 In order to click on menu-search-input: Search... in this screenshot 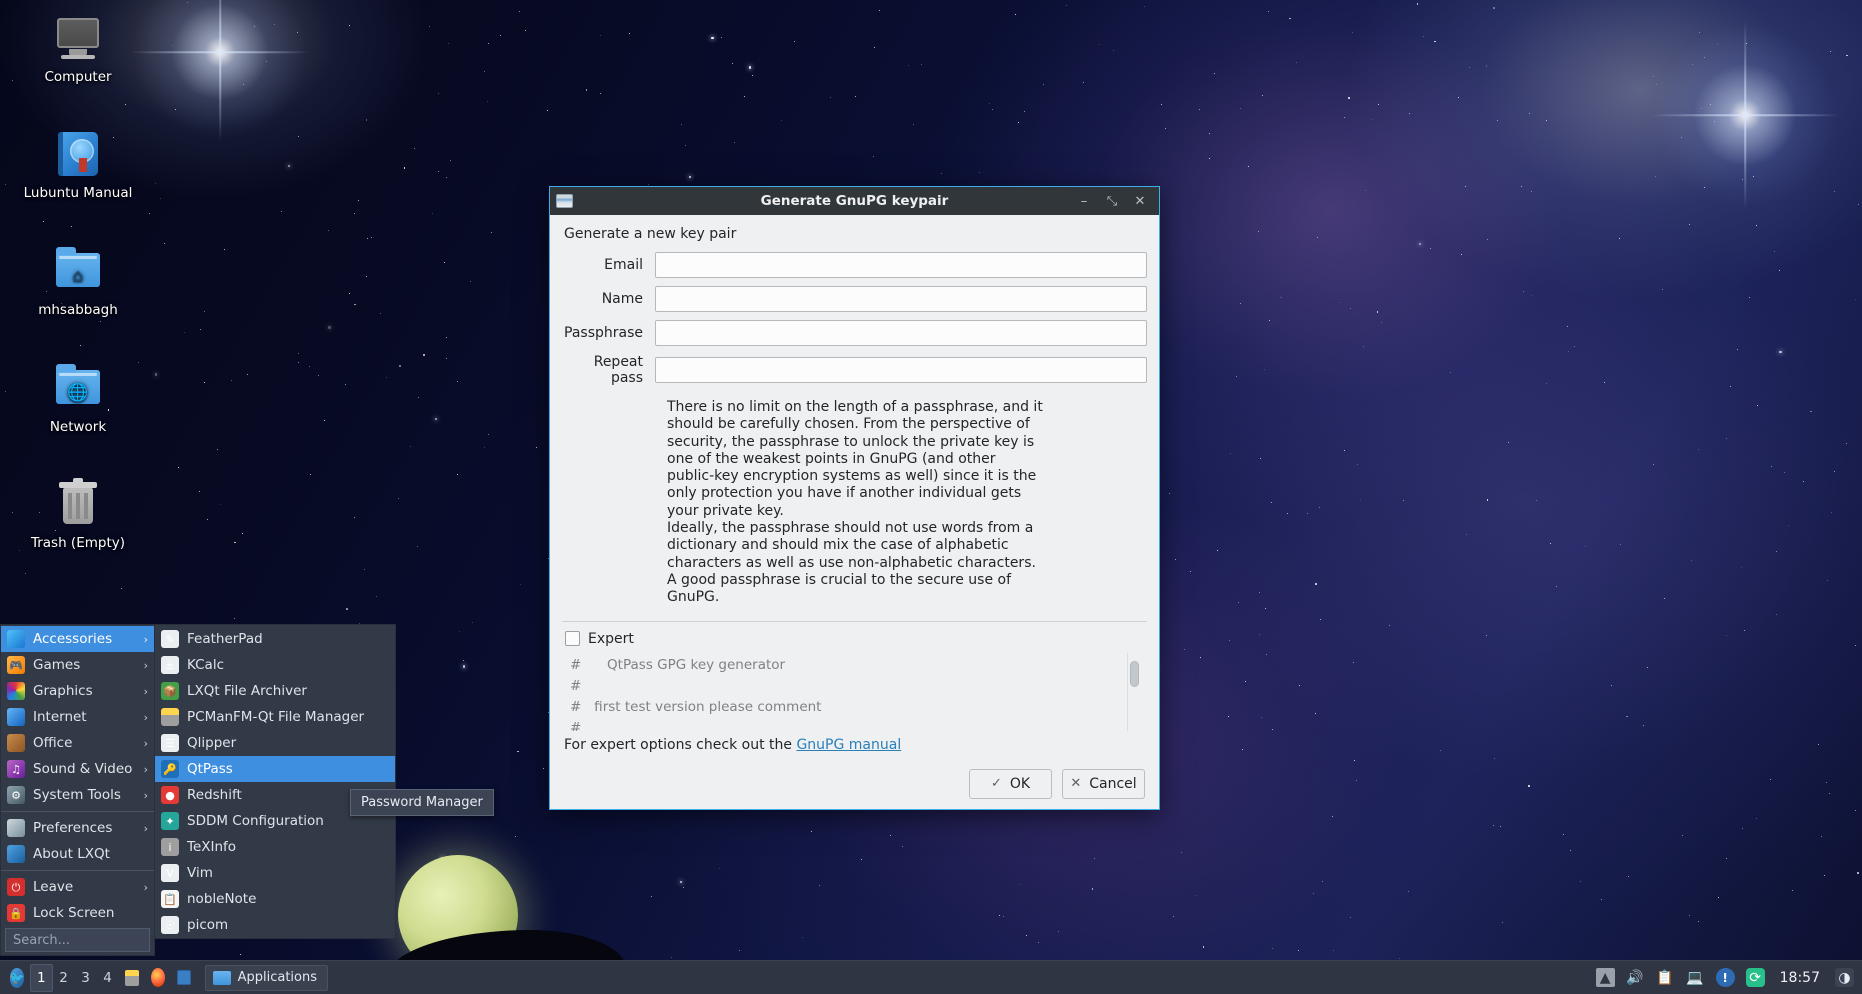, I will do `click(77, 940)`.